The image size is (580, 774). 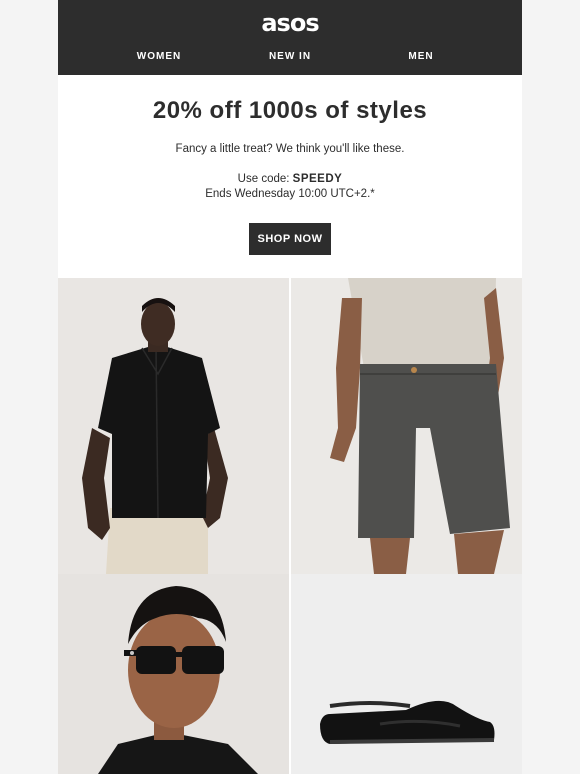 I want to click on nav-men: MEN, so click(x=421, y=57).